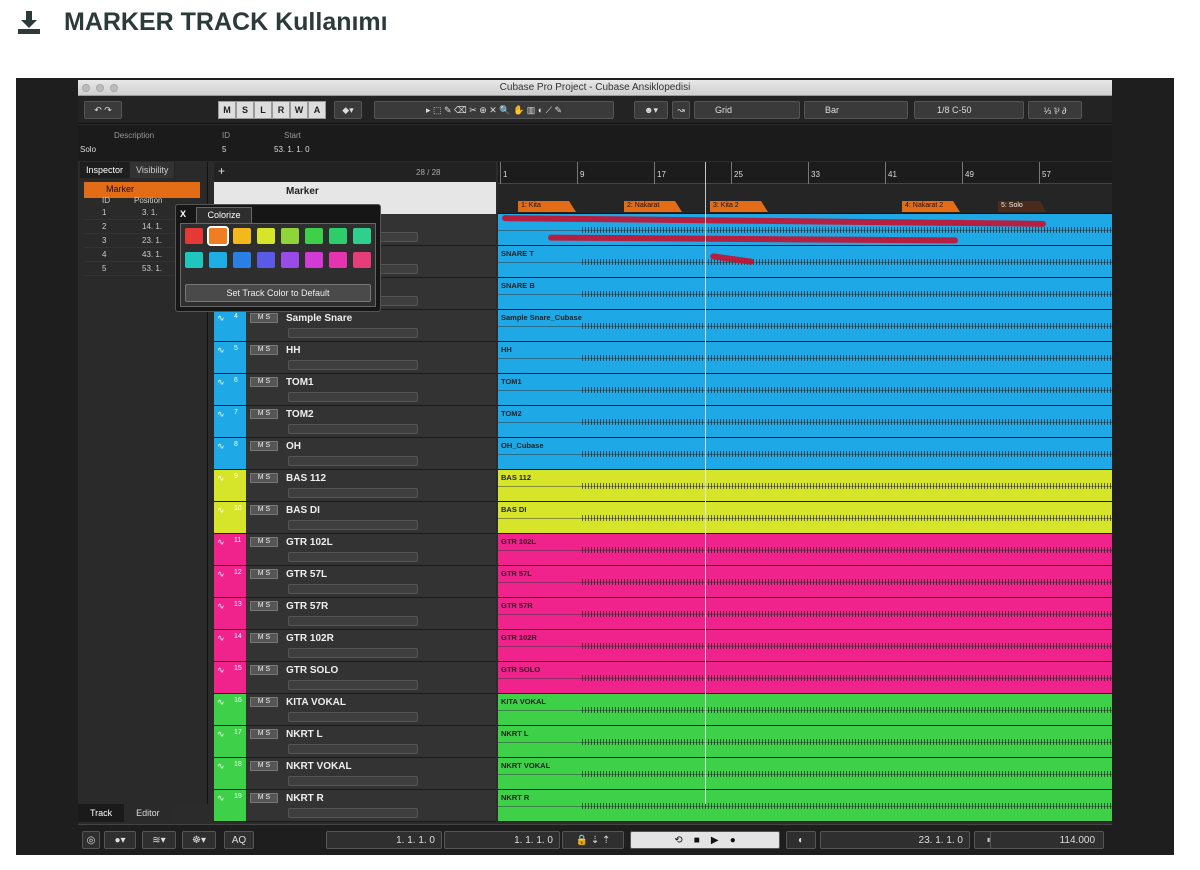 This screenshot has height=870, width=1200. I want to click on quantize-preset-dropdown: 1/8 C-50, so click(969, 110).